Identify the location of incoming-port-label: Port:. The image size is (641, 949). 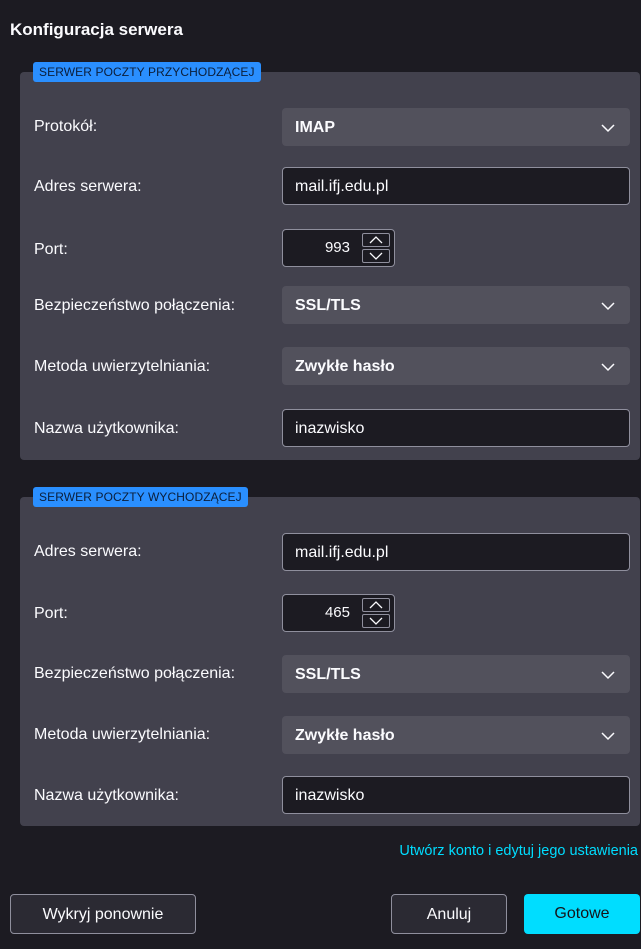
(51, 249).